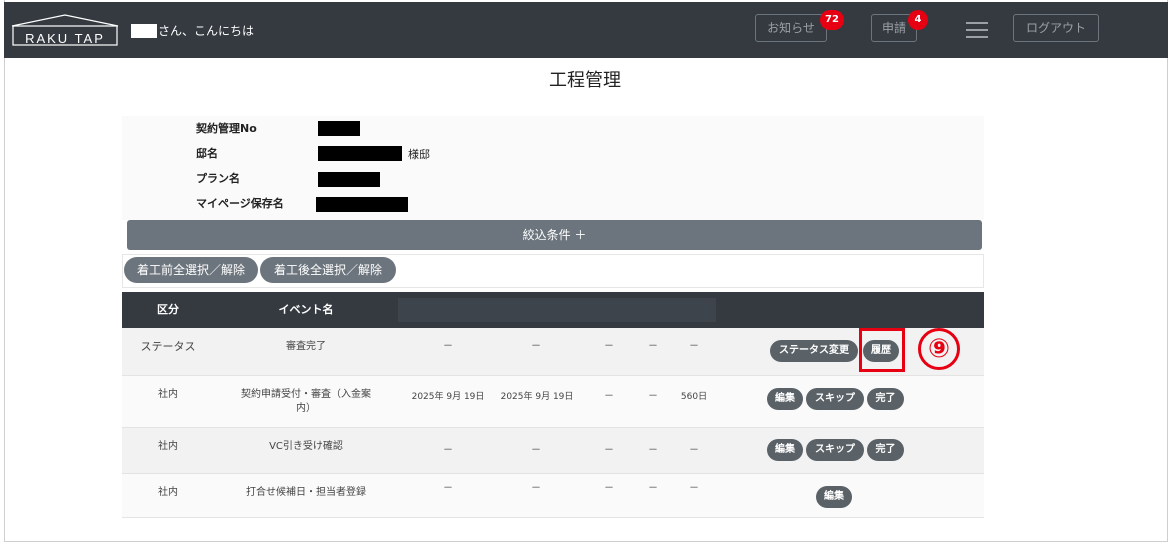  What do you see at coordinates (360, 153) in the screenshot?
I see `residence-name-redacted` at bounding box center [360, 153].